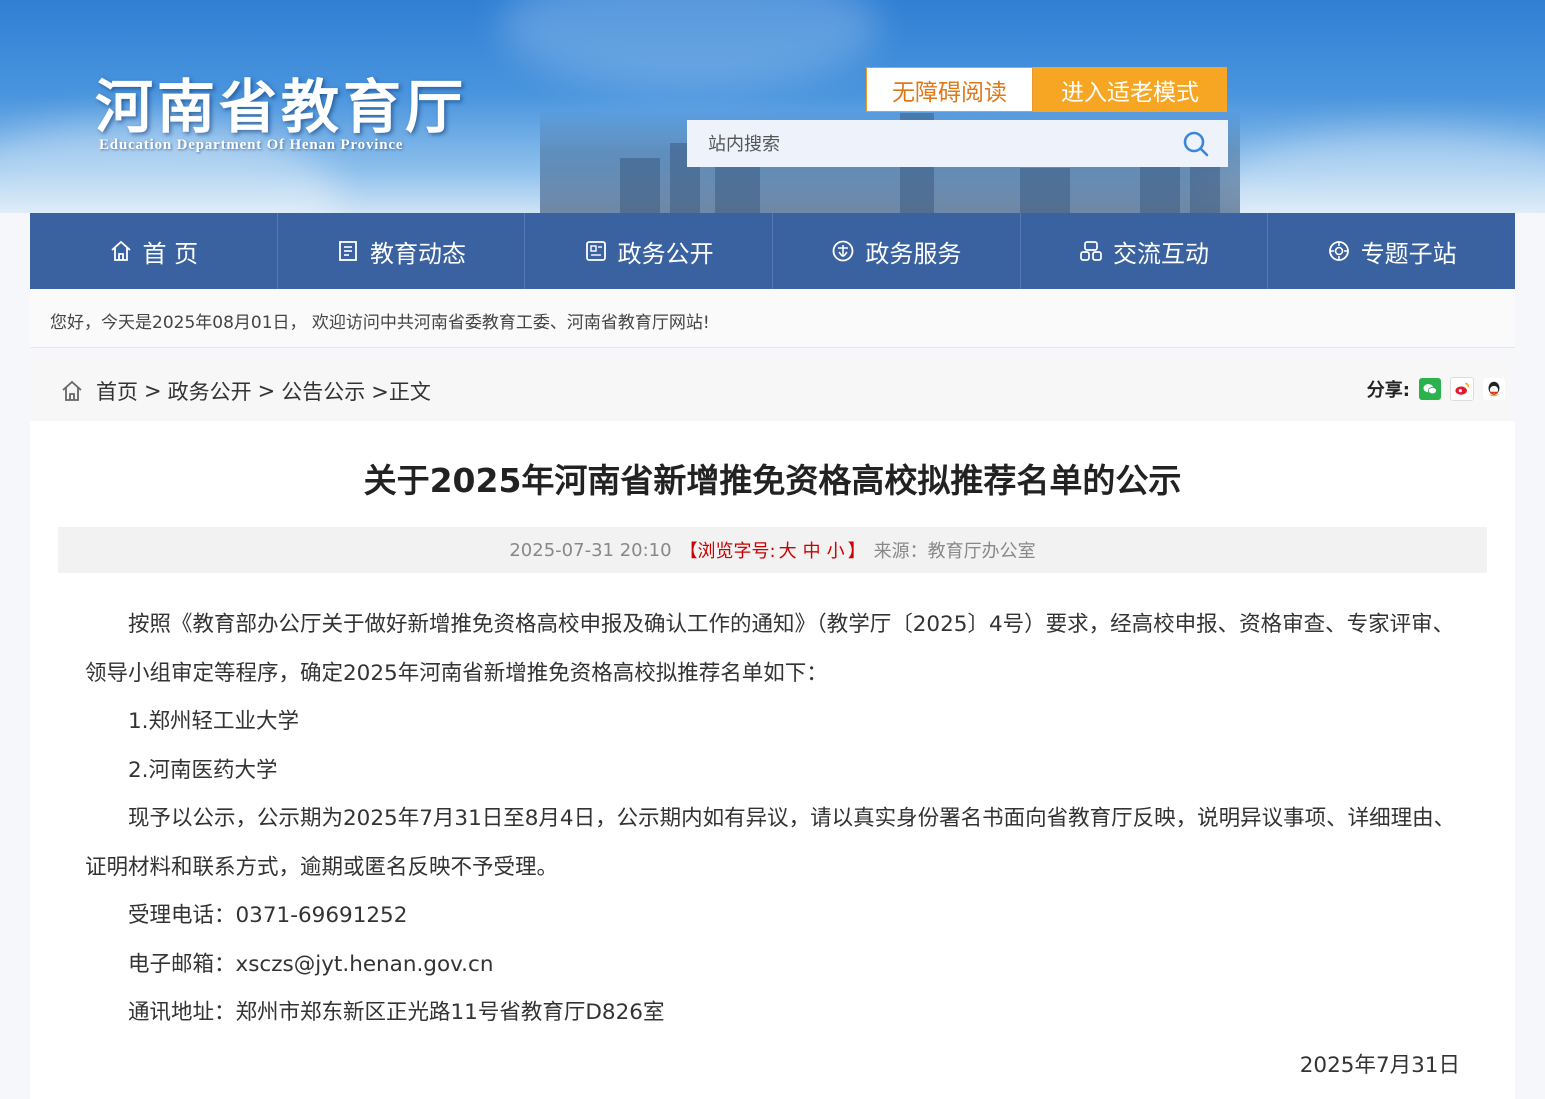  Describe the element at coordinates (954, 551) in the screenshot. I see `article-source: 来源：教育厅办公室` at that location.